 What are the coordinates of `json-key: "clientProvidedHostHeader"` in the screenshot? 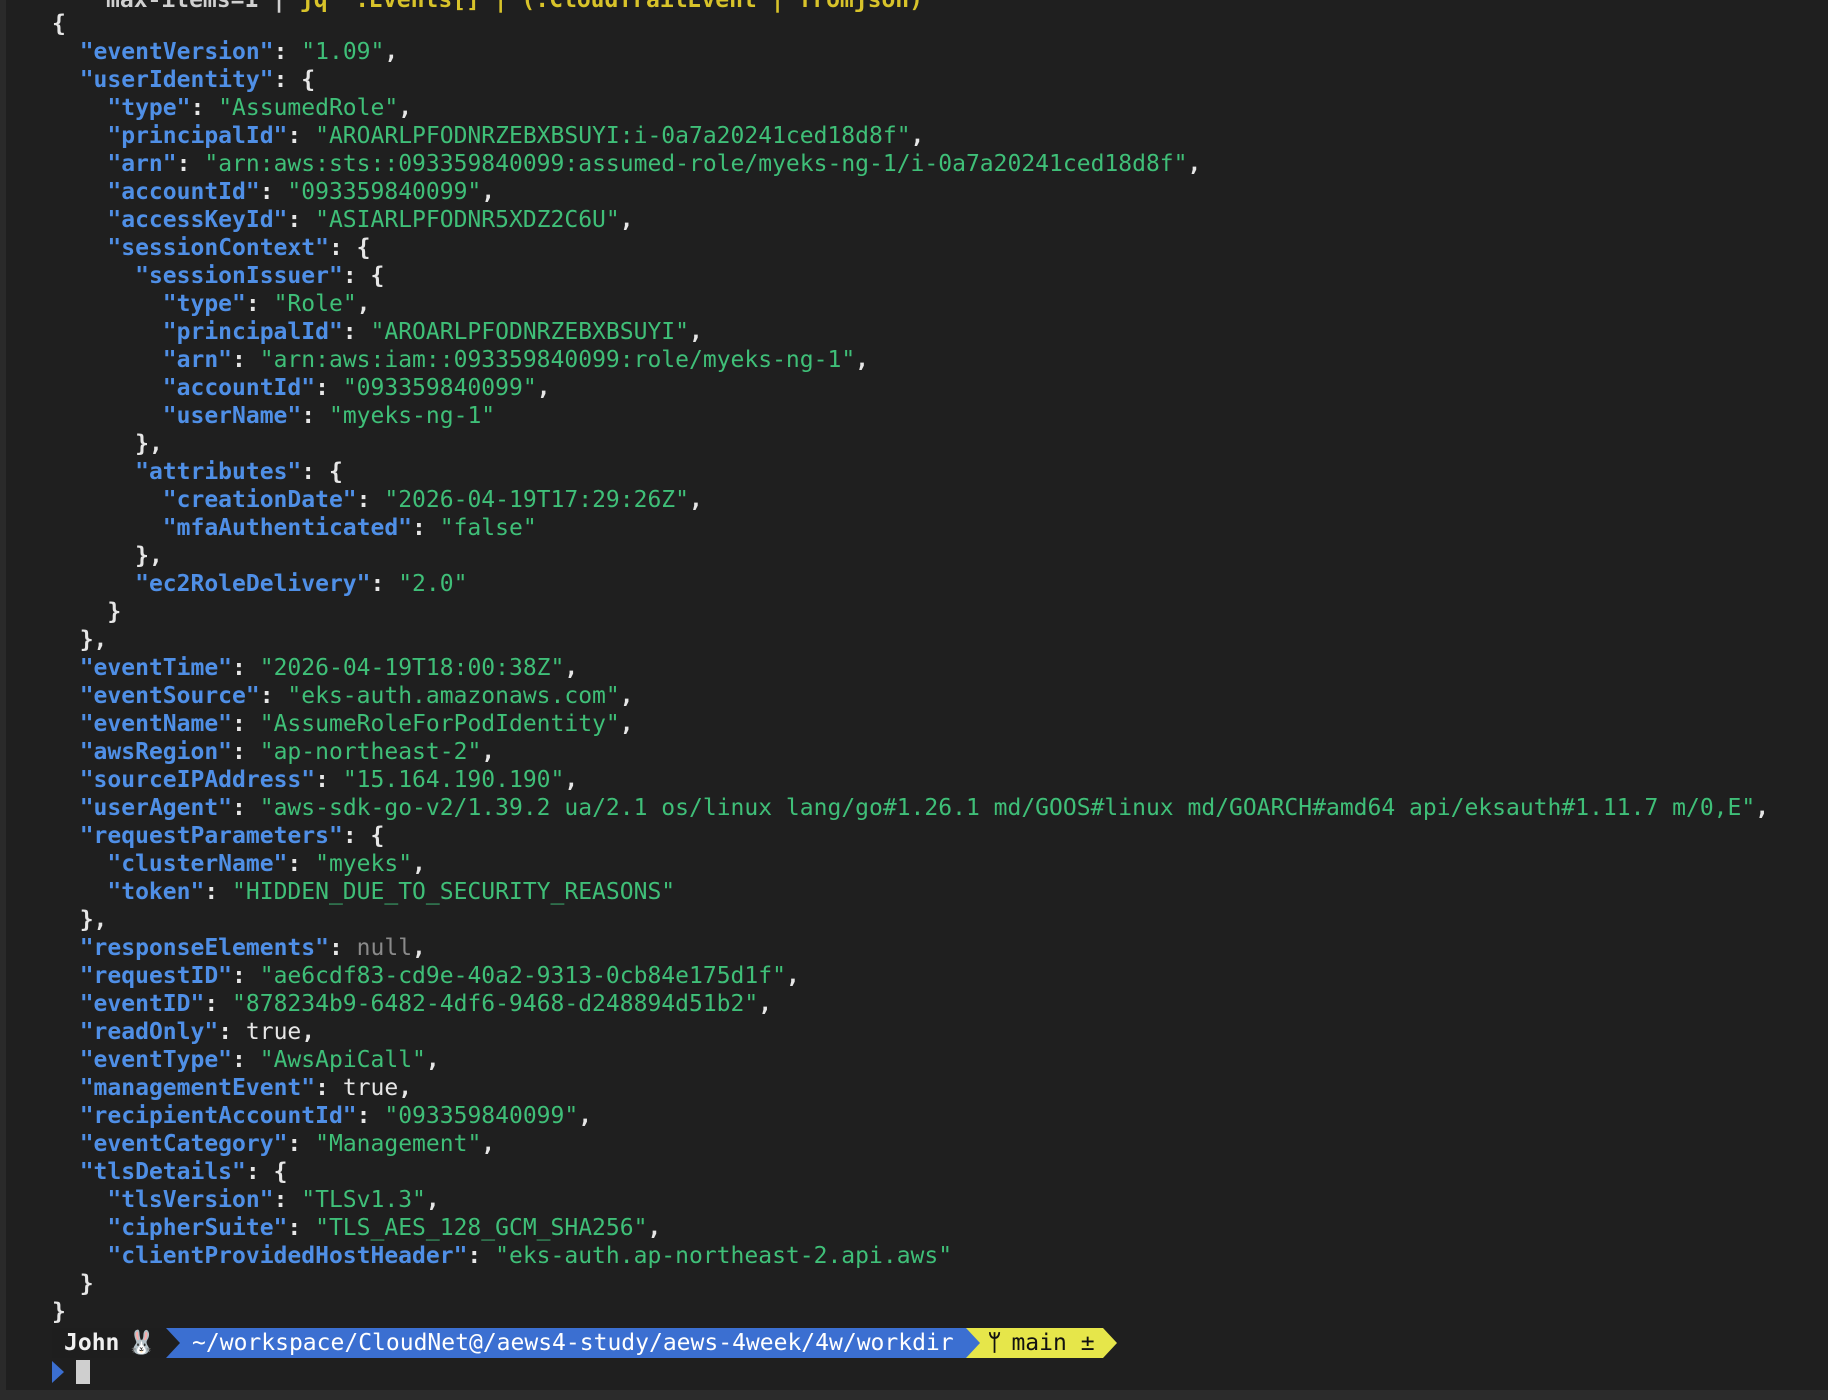 It's located at (287, 1256).